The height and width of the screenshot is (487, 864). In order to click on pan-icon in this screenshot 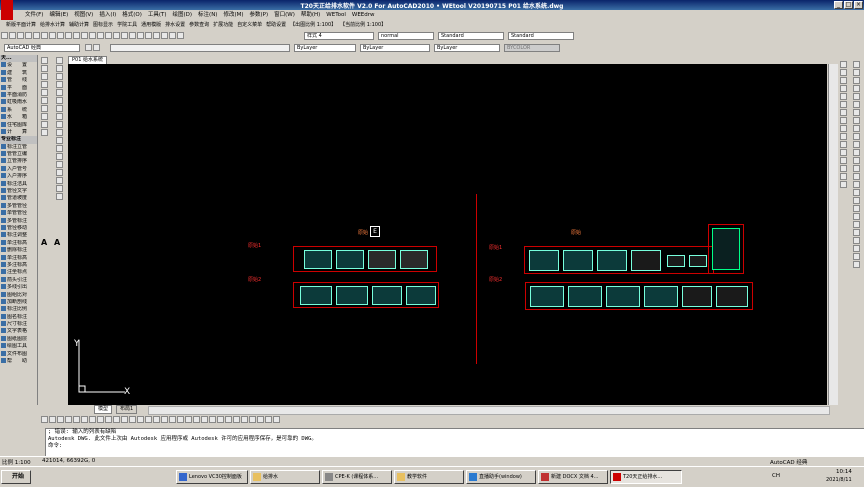, I will do `click(100, 35)`.